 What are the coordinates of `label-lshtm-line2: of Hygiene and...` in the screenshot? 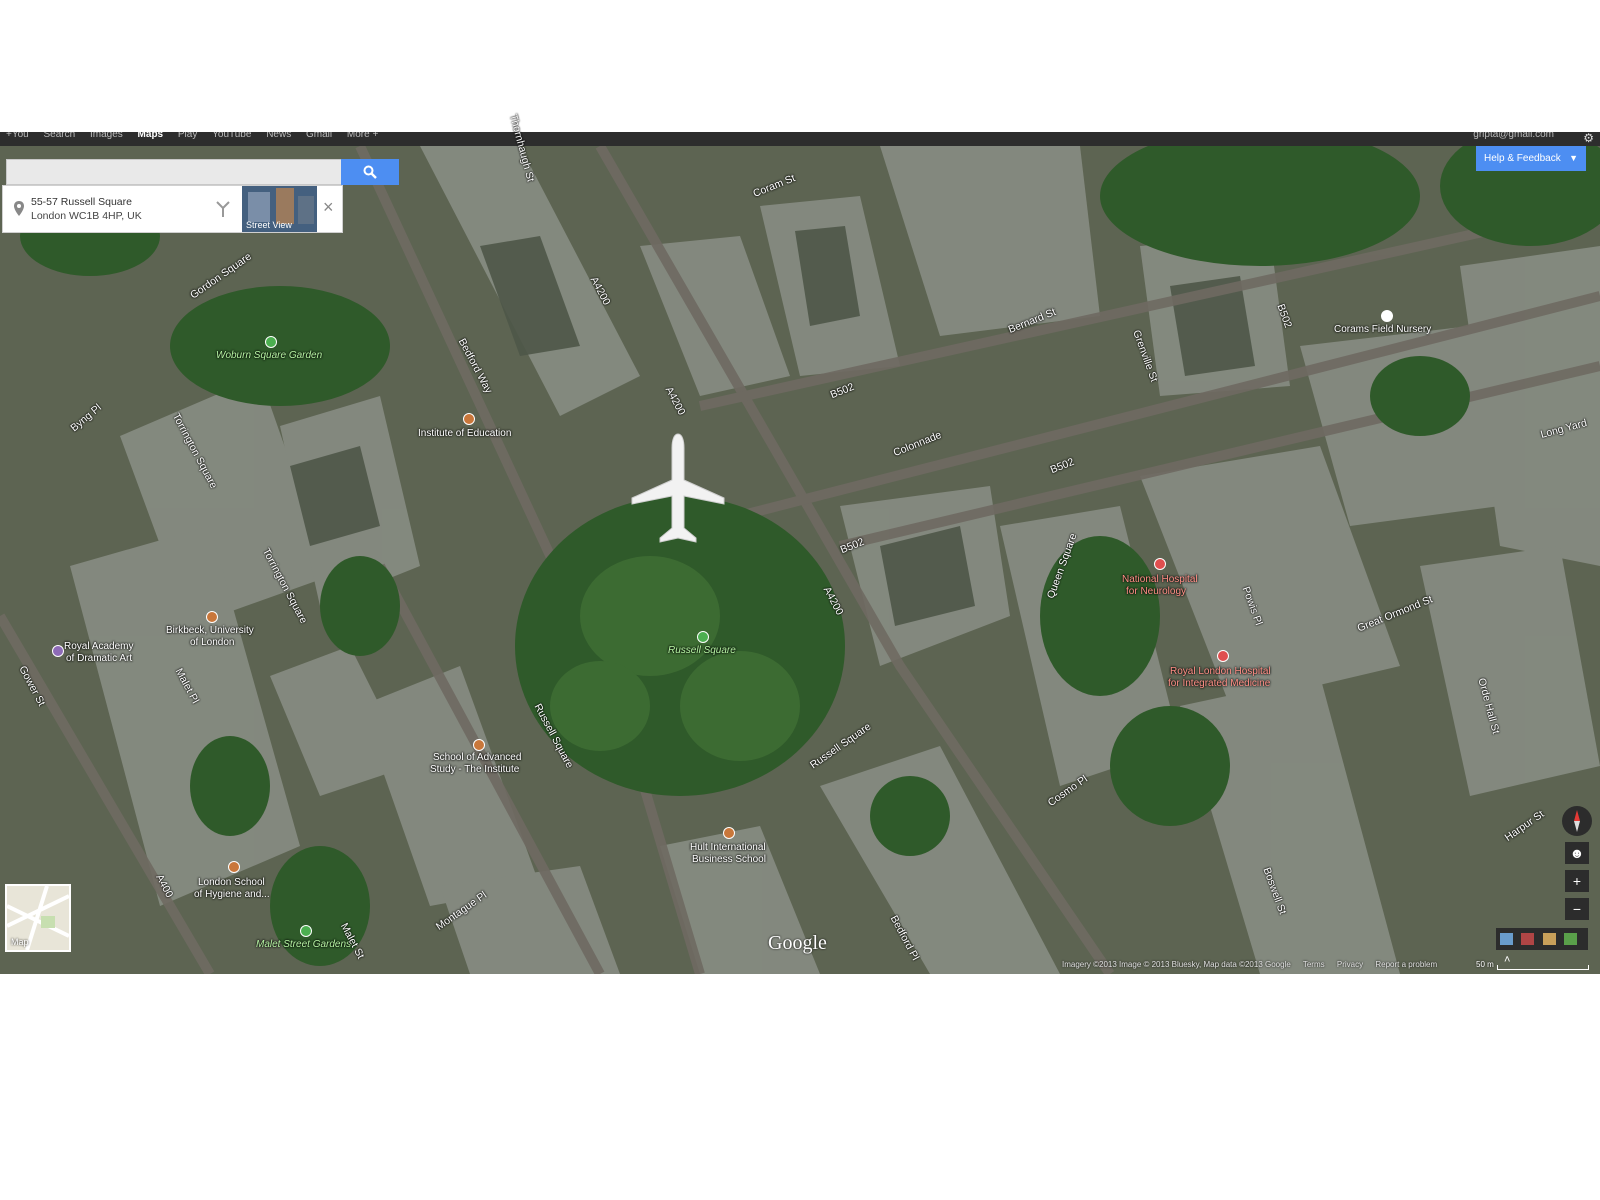 It's located at (232, 894).